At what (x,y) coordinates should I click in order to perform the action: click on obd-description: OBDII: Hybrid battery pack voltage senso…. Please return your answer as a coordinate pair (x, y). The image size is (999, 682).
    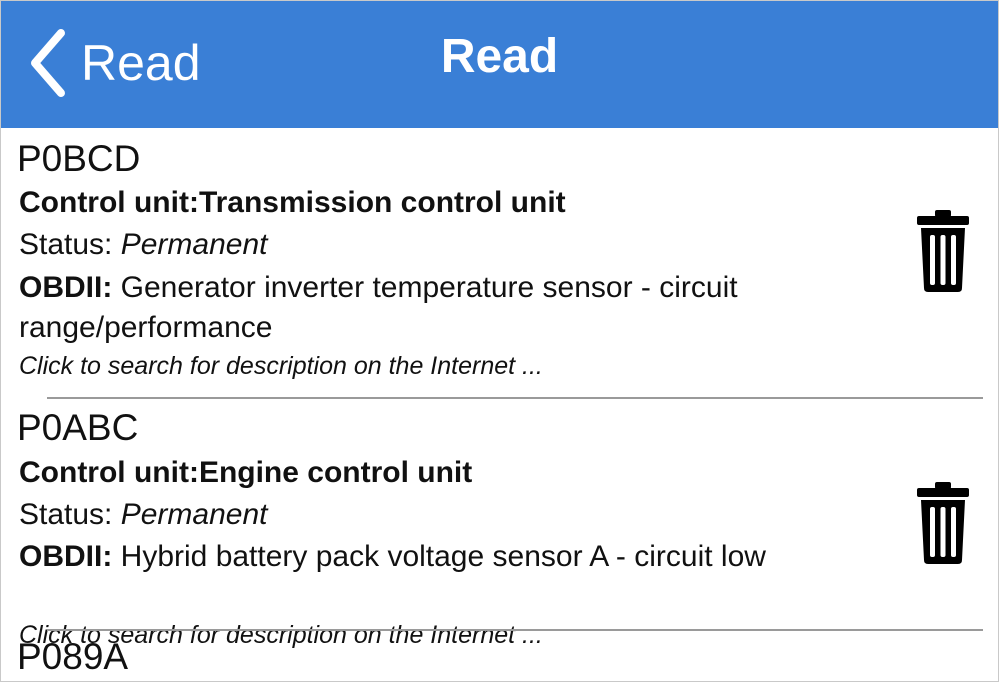
    Looking at the image, I should click on (429, 557).